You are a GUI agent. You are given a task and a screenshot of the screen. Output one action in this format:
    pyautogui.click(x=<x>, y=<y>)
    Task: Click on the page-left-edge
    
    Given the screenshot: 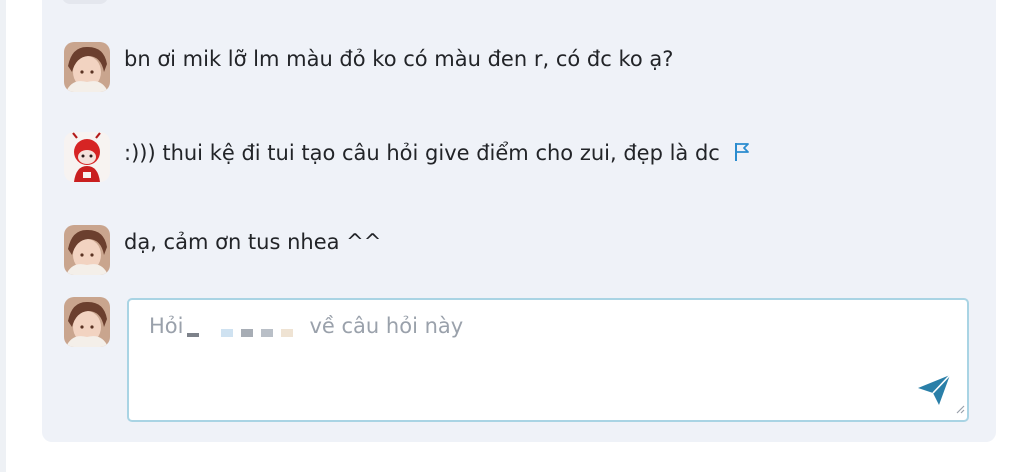 What is the action you would take?
    pyautogui.click(x=3, y=236)
    